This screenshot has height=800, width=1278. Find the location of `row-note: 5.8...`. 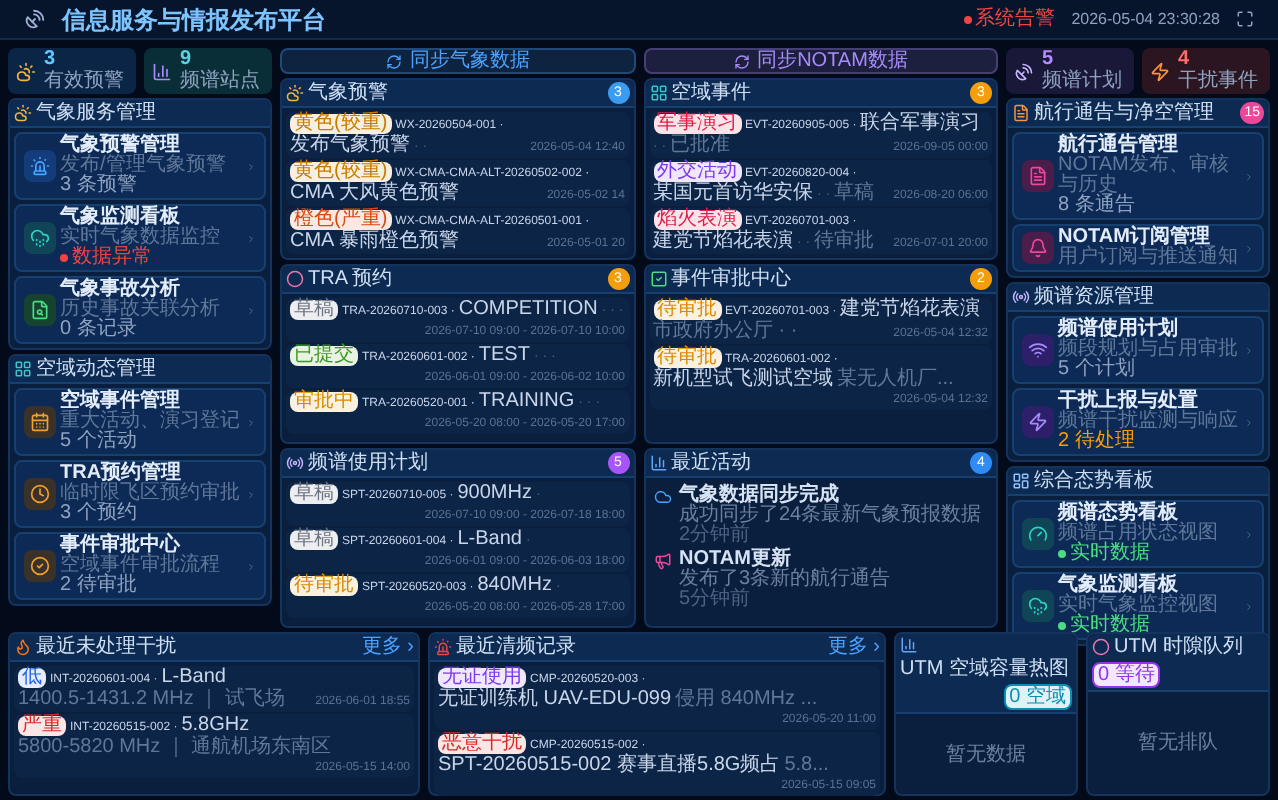

row-note: 5.8... is located at coordinates (806, 766).